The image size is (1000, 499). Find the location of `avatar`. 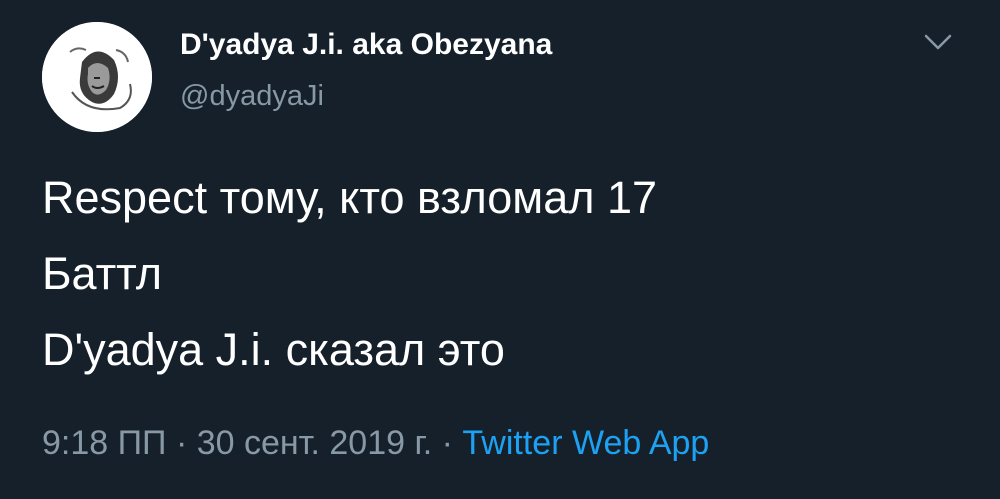

avatar is located at coordinates (97, 77).